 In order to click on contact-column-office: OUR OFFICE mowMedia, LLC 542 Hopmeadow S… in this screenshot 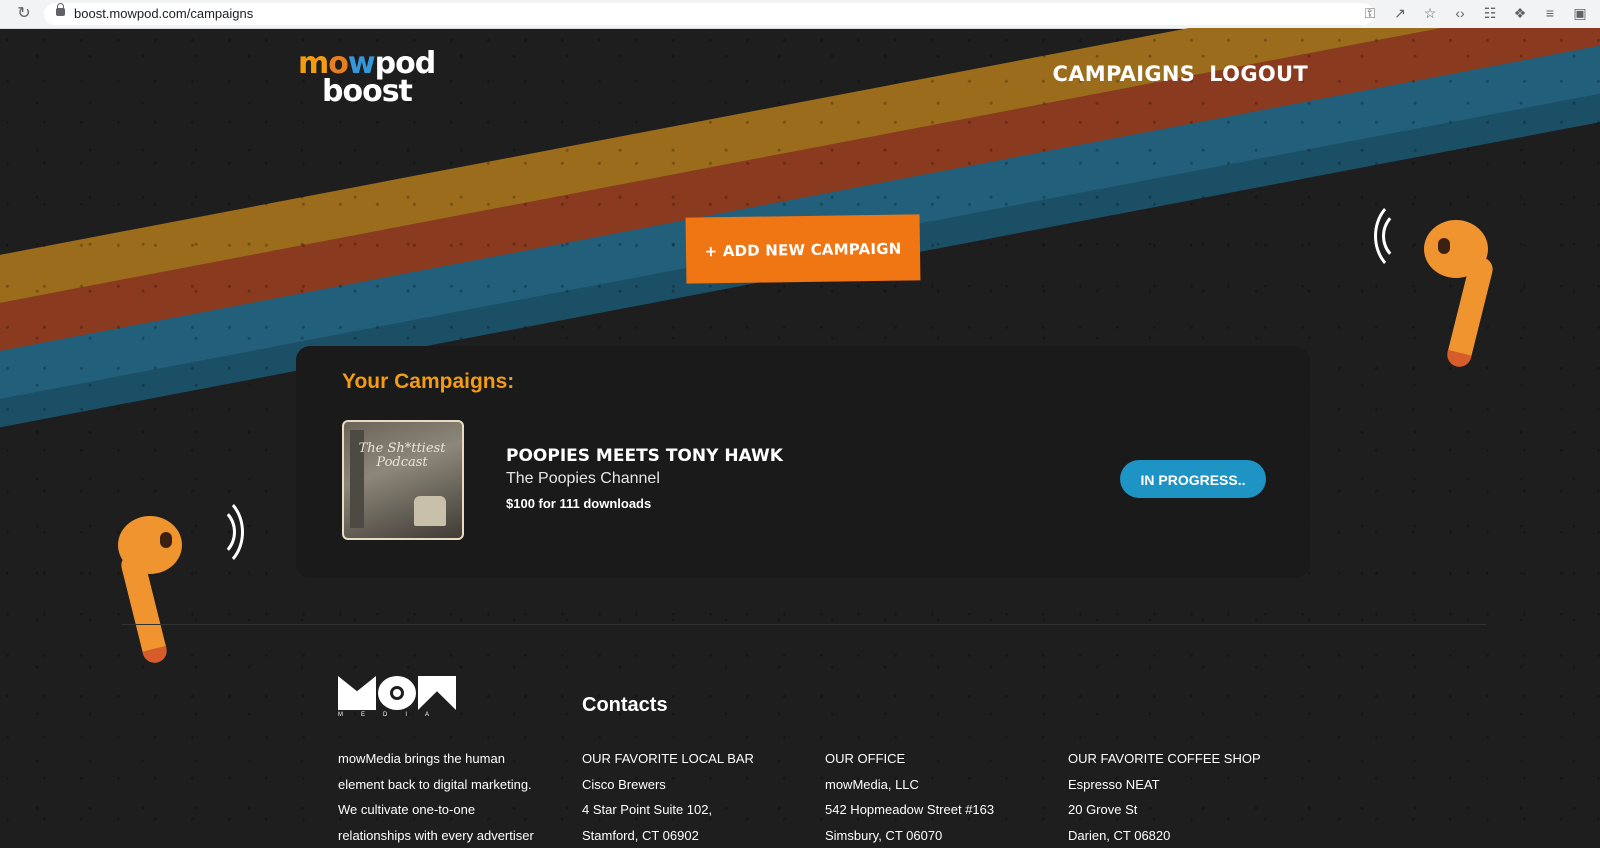, I will do `click(909, 797)`.